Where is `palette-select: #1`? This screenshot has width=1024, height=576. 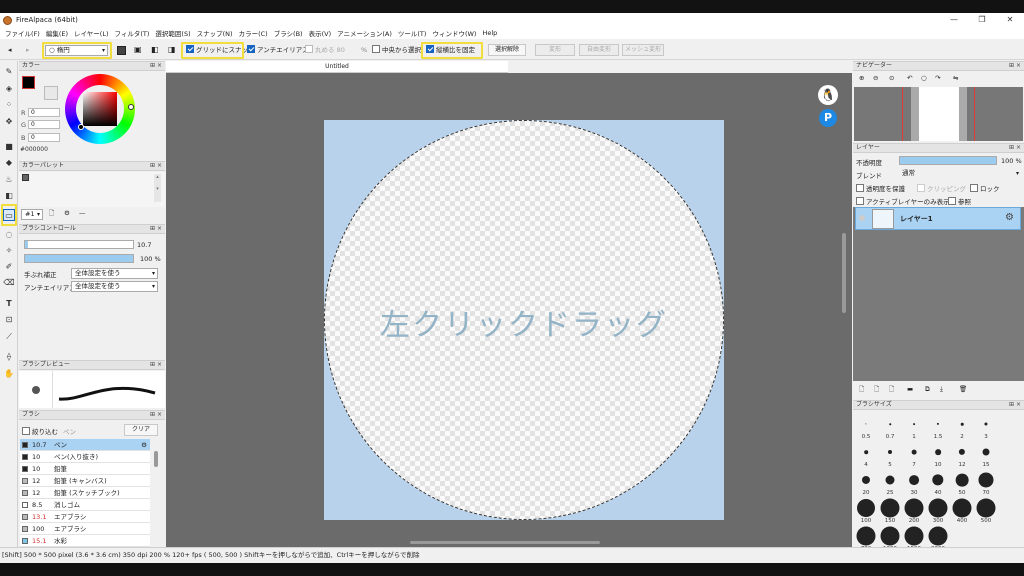 palette-select: #1 is located at coordinates (32, 214).